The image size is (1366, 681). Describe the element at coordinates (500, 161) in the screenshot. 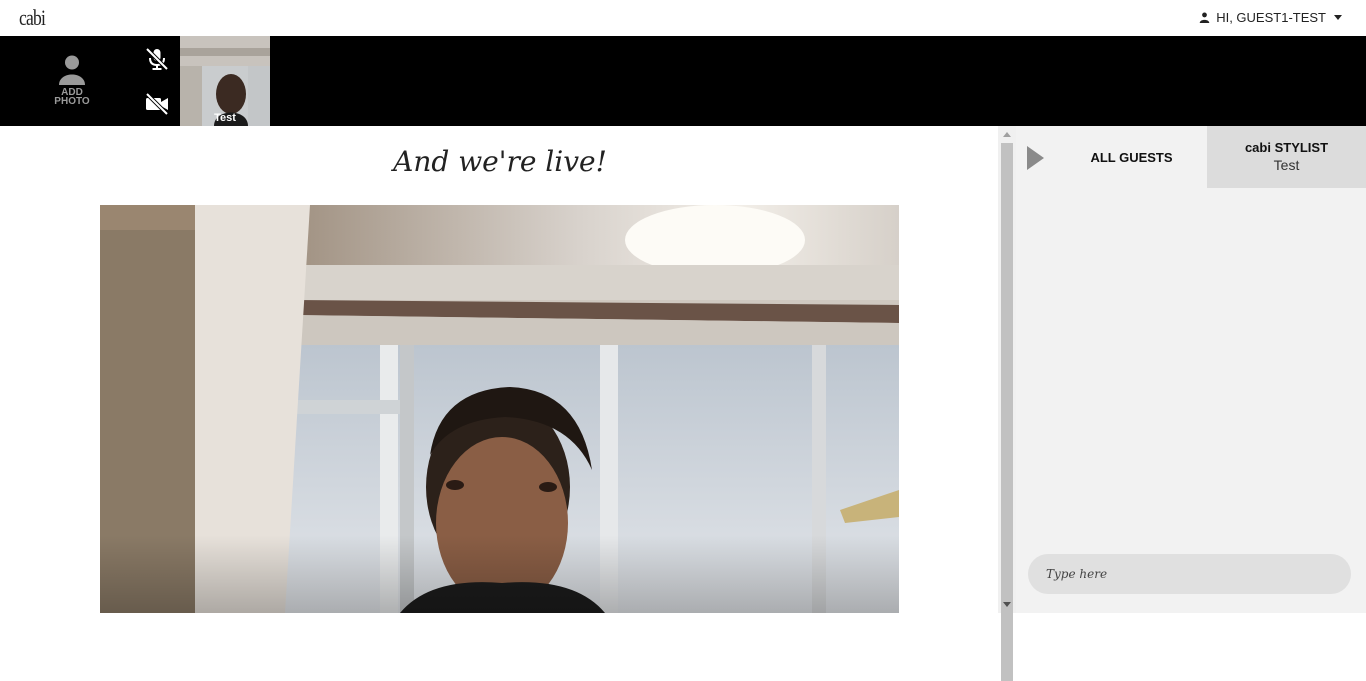

I see `page-title: And we're live!` at that location.